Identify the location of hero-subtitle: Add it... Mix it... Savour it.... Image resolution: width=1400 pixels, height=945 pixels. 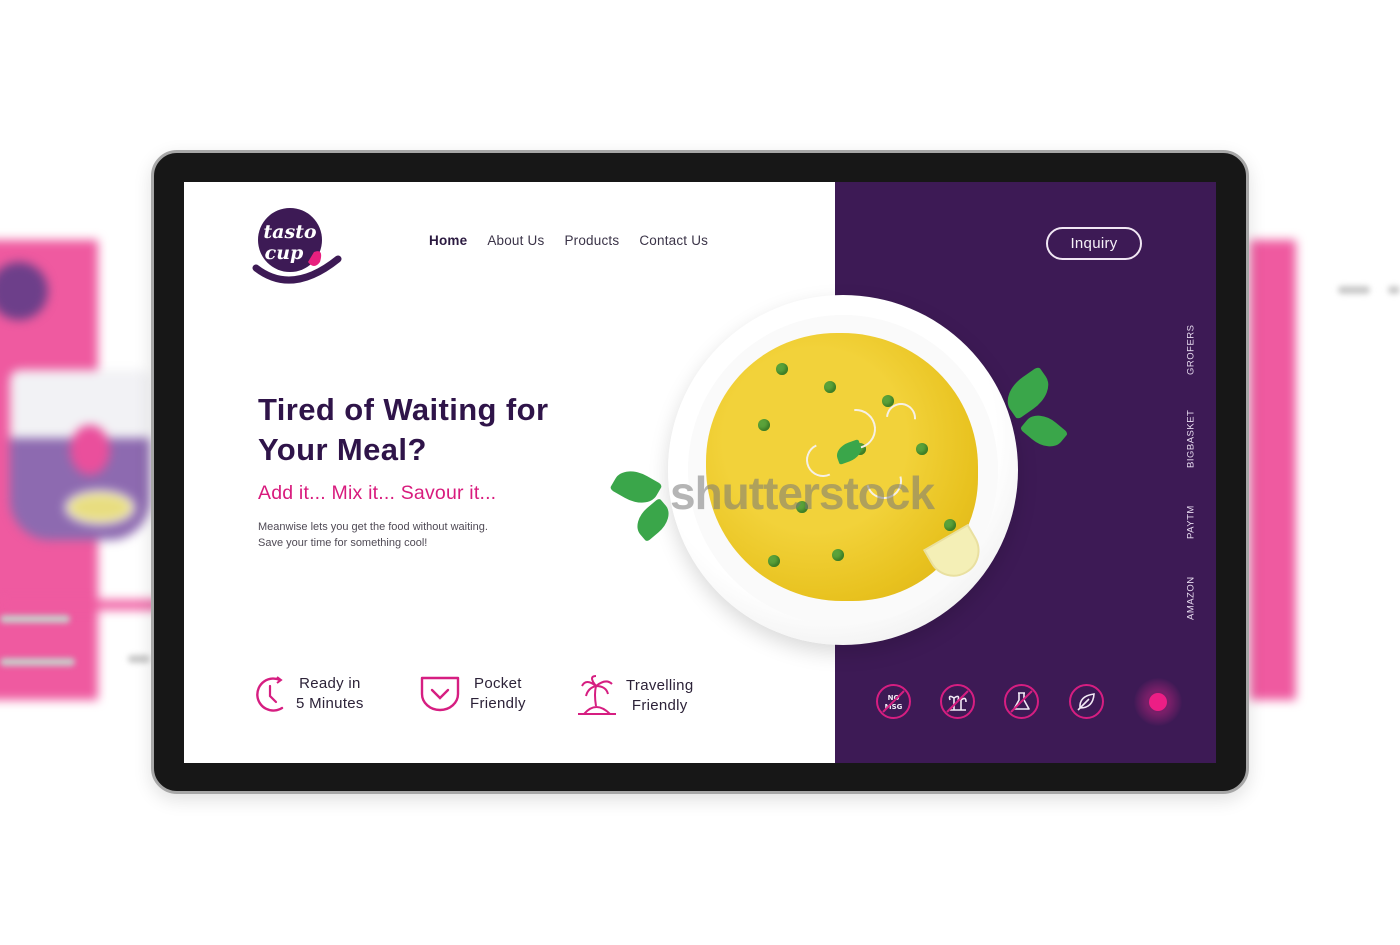
(377, 493).